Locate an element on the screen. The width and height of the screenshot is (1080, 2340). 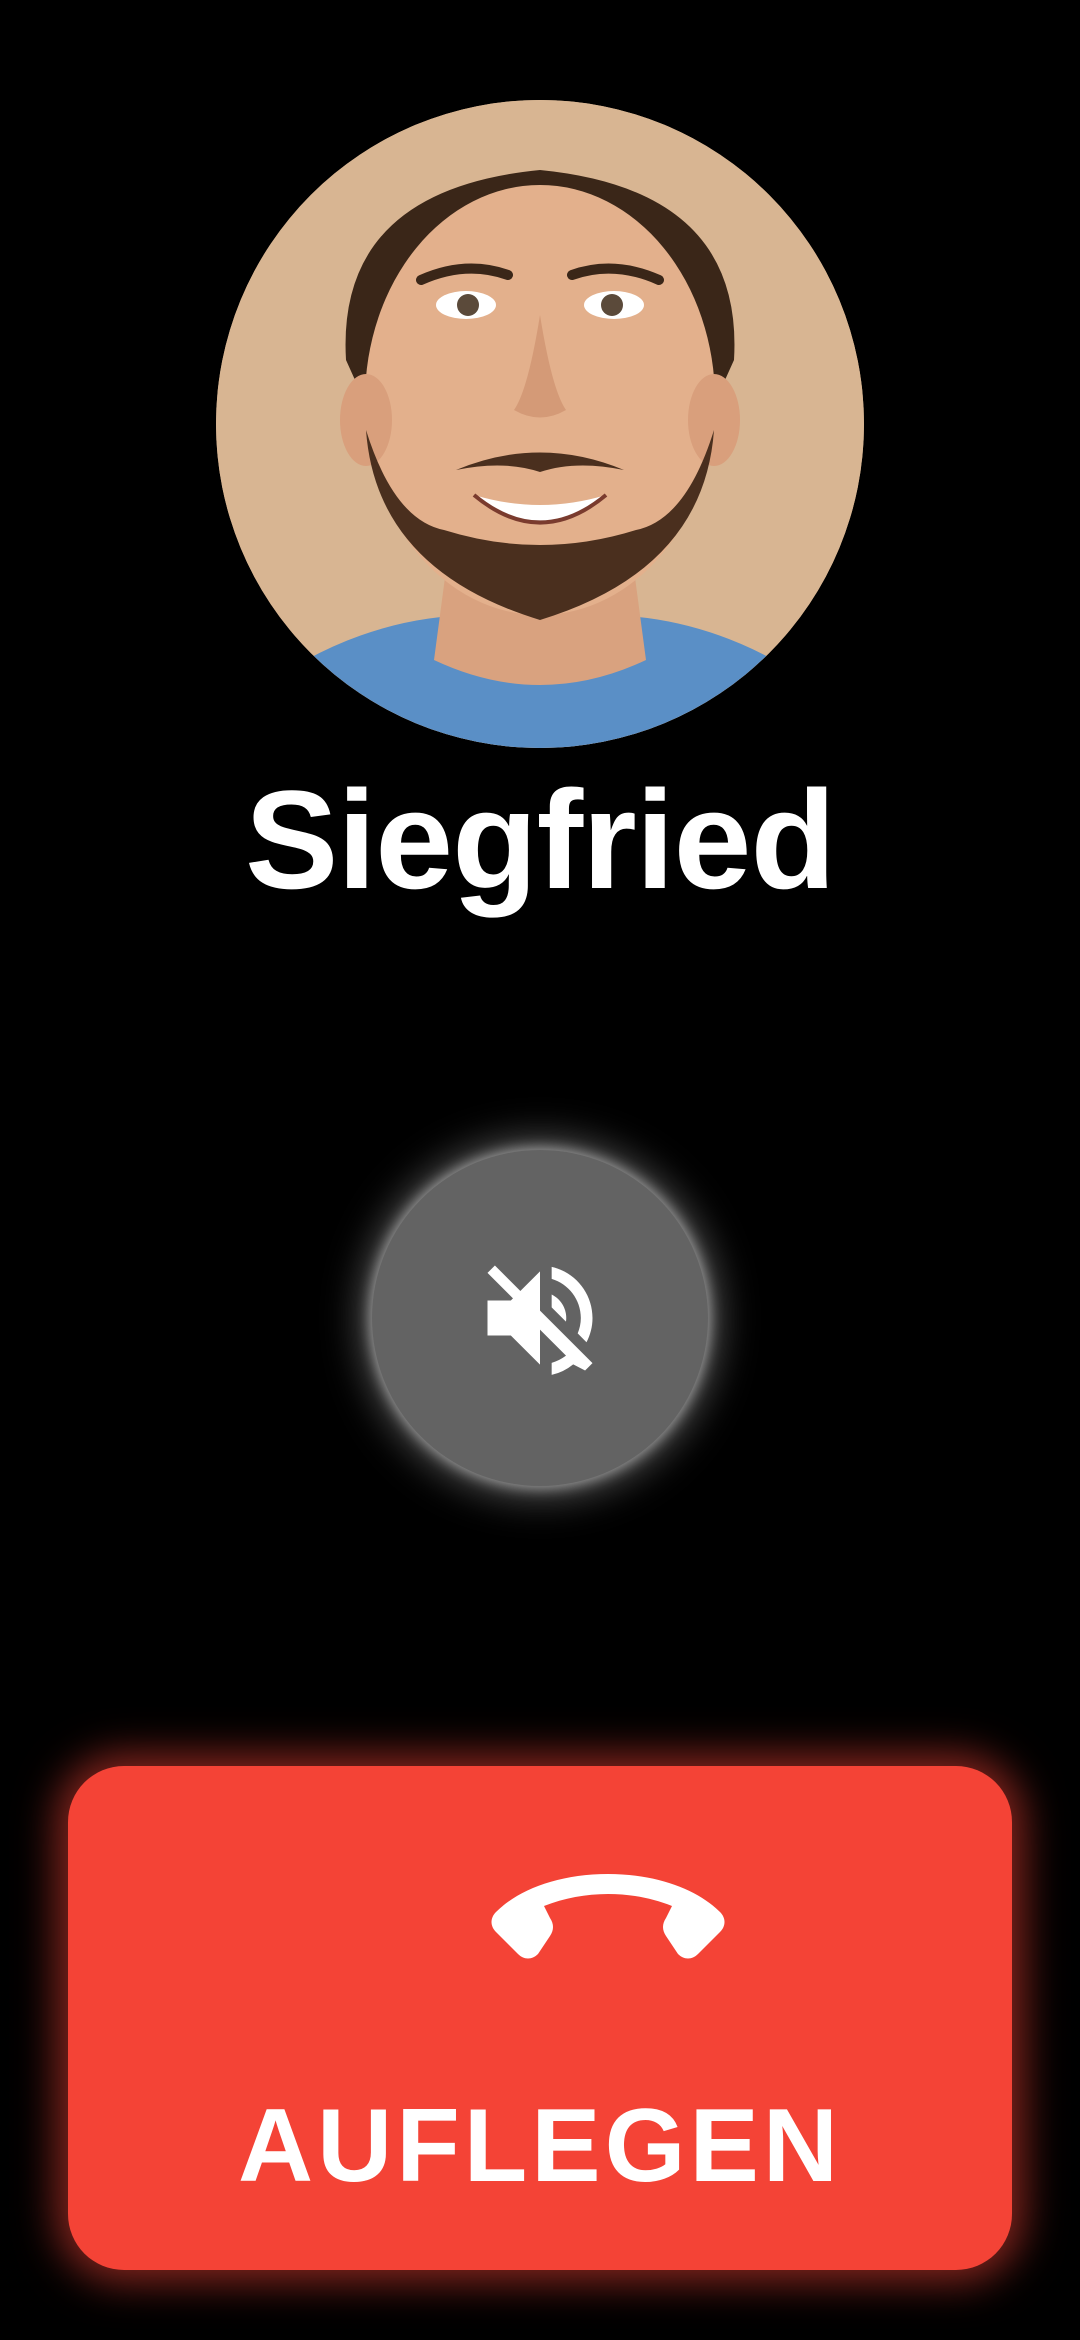
mute-button is located at coordinates (540, 1318).